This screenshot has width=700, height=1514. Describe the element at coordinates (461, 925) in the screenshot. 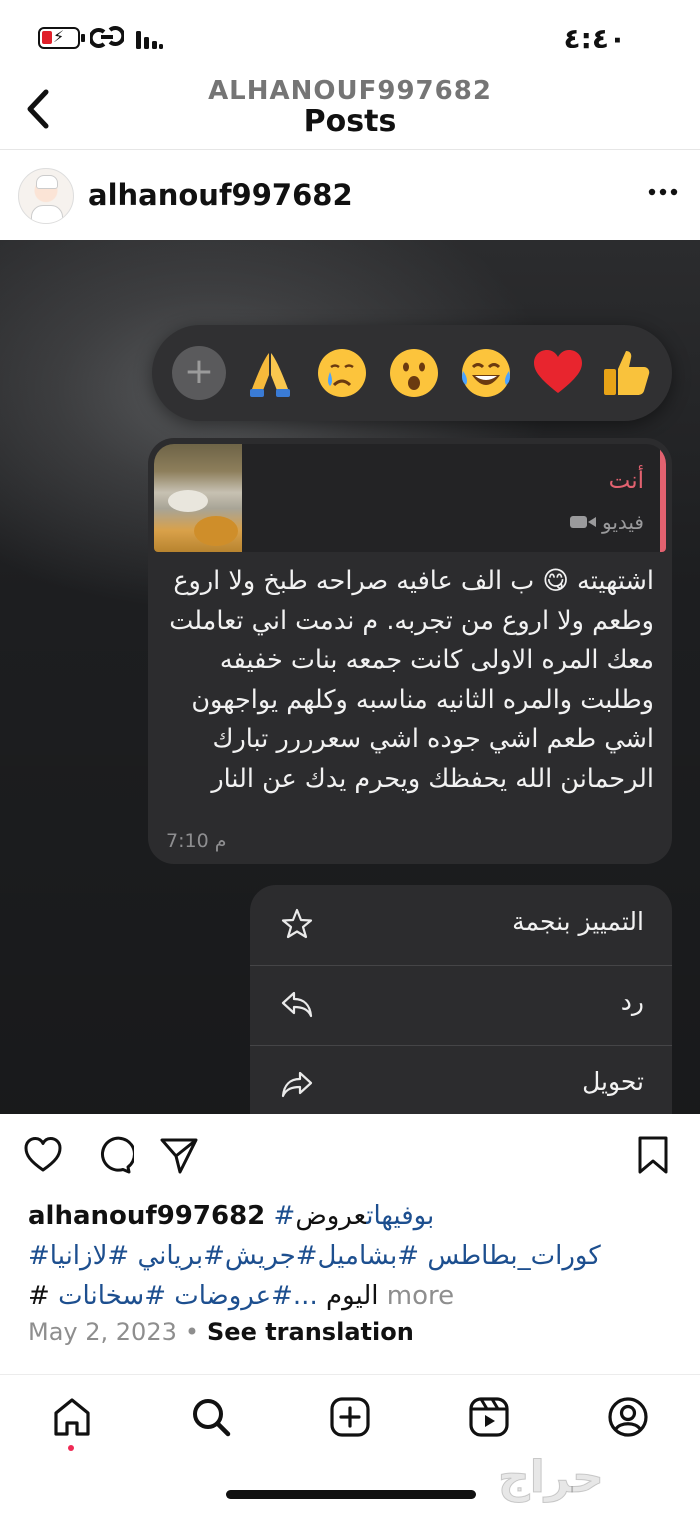

I see `menu-item-star: التمييز بنجمة` at that location.